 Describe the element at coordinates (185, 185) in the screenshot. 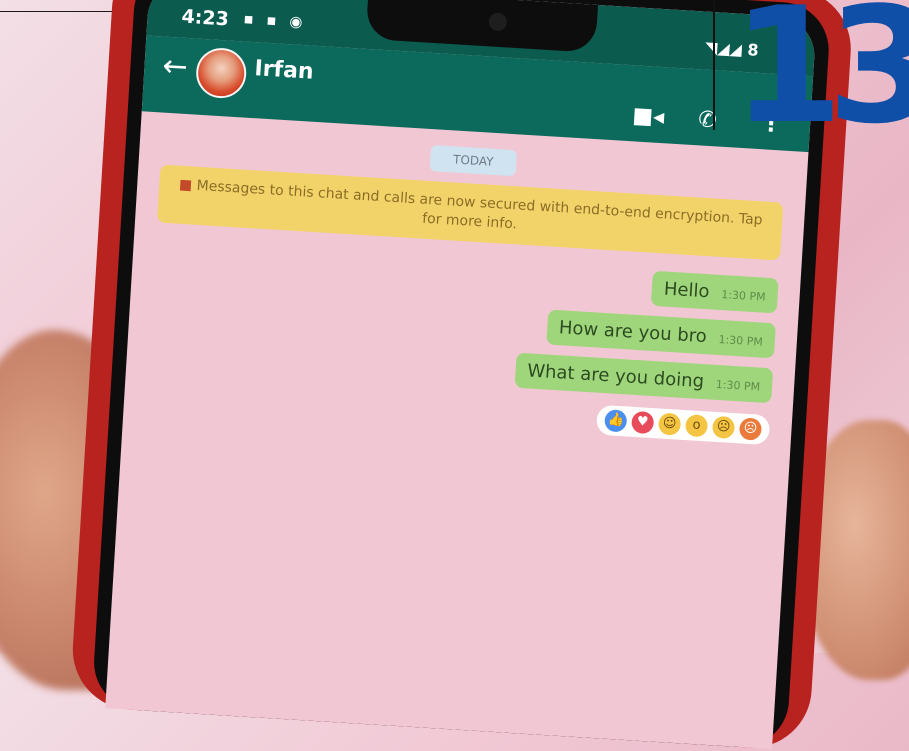

I see `lock-icon: ■` at that location.